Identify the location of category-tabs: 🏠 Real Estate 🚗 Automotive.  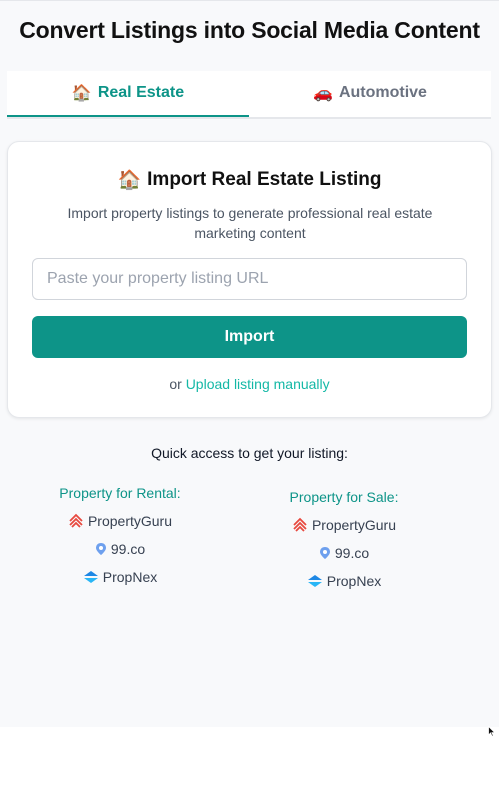
(249, 95).